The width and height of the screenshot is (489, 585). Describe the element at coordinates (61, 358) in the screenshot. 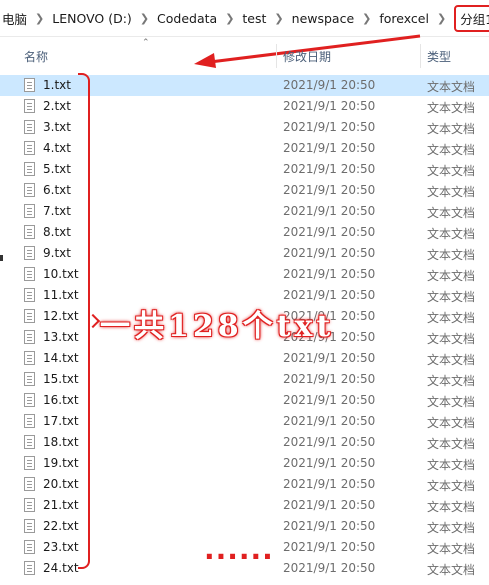

I see `file-name: 14.txt` at that location.